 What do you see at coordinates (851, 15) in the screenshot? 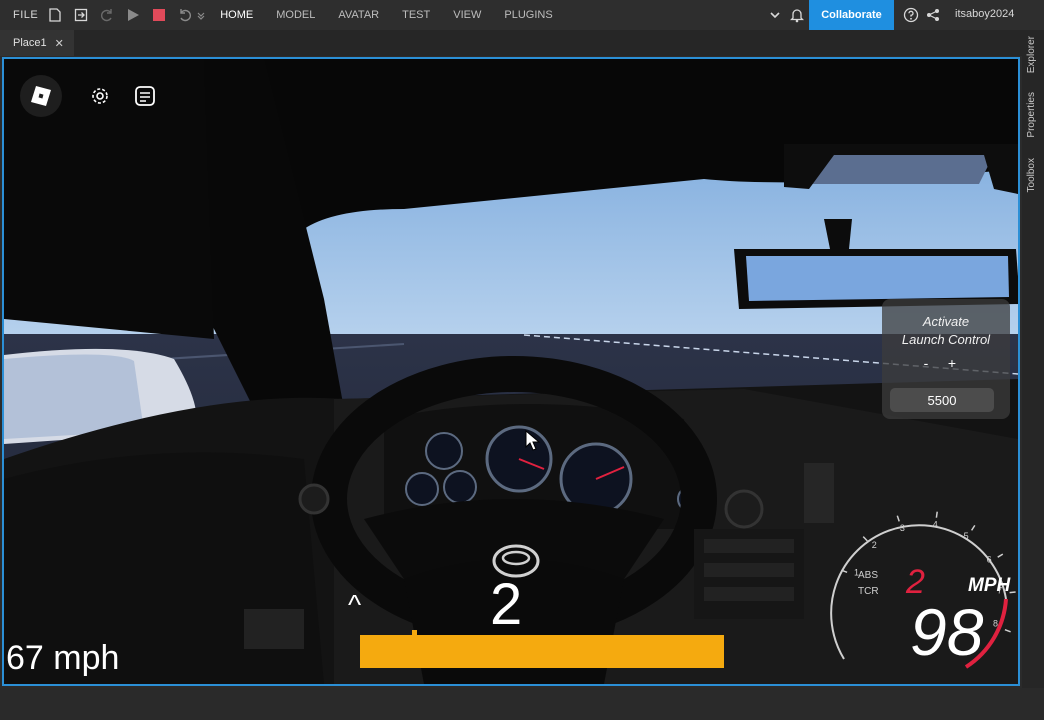
I see `collaborate-button: Collaborate` at bounding box center [851, 15].